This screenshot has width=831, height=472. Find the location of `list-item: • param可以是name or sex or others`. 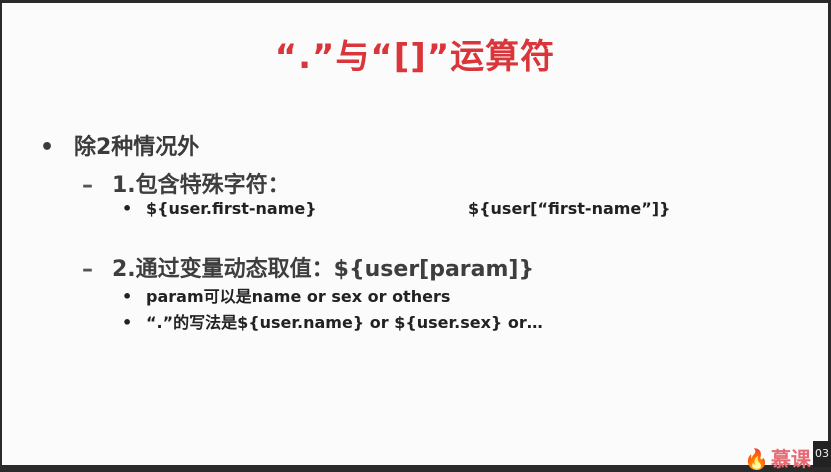

list-item: • param可以是name or sex or others is located at coordinates (286, 295).